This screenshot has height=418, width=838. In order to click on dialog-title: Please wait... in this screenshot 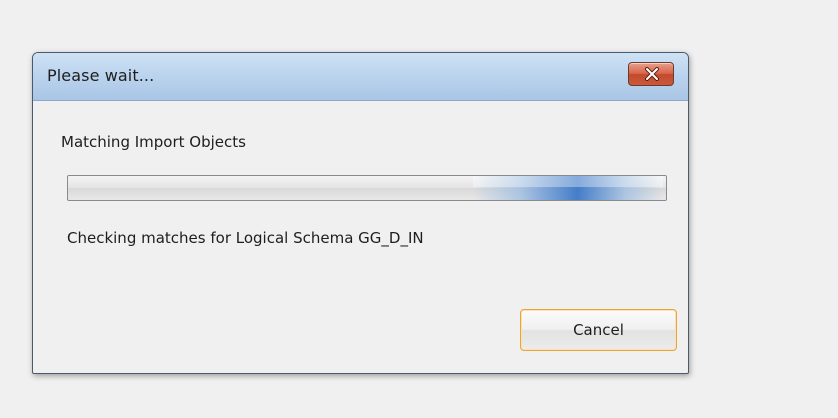, I will do `click(101, 75)`.